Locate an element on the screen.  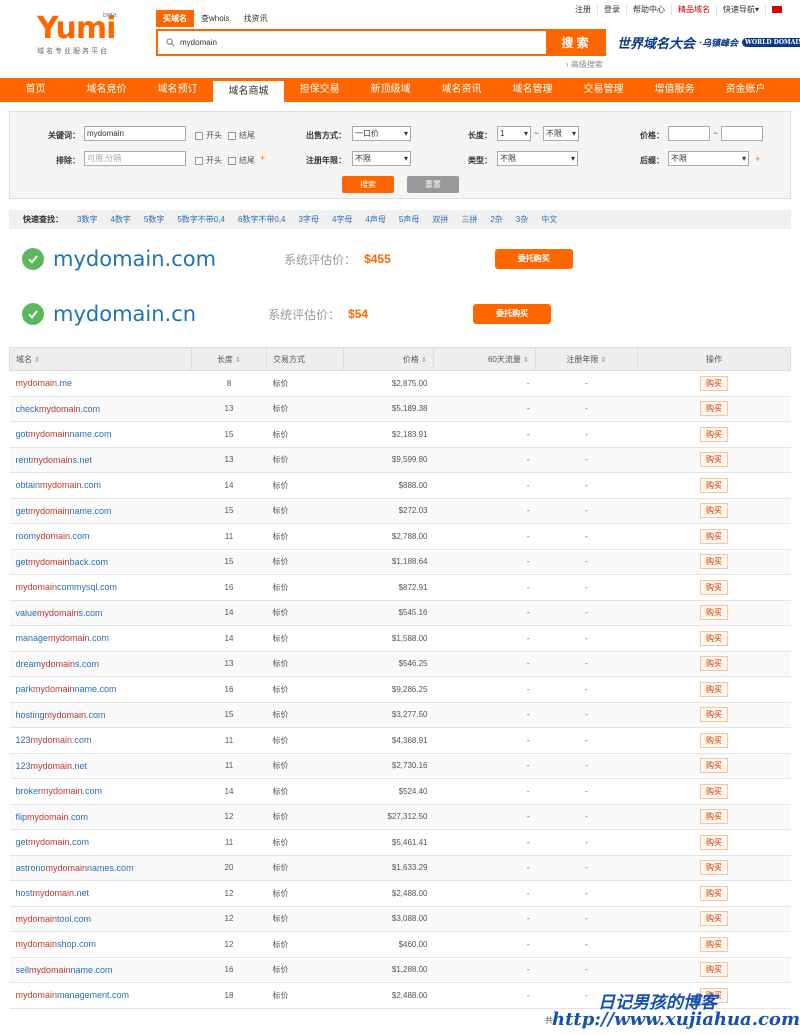
domain-name-cell: rentmydomains.net is located at coordinates (100, 460).